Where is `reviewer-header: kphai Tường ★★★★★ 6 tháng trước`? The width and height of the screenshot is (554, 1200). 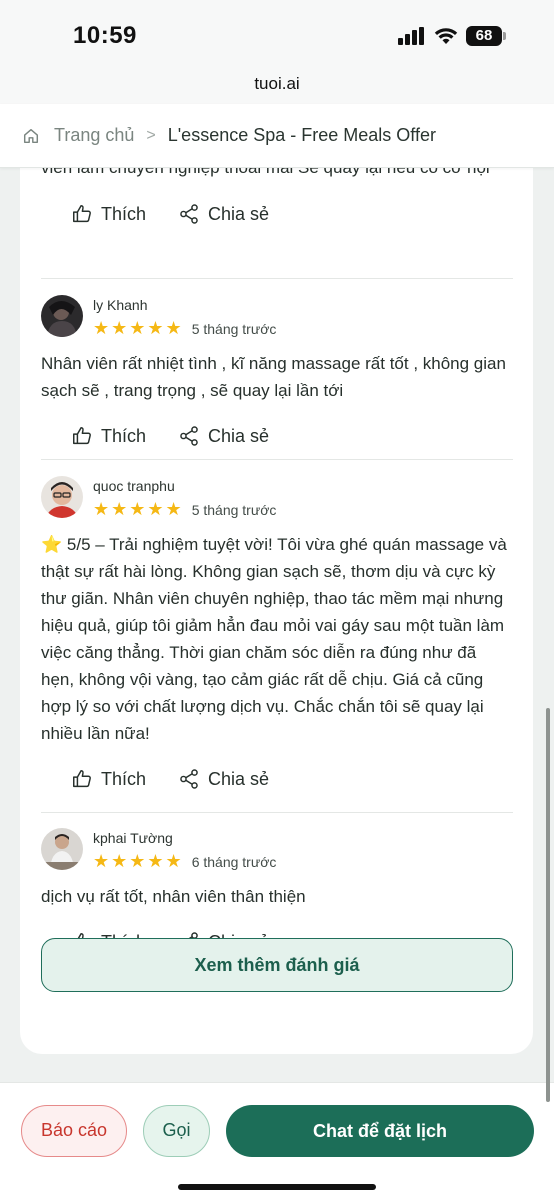
reviewer-header: kphai Tường ★★★★★ 6 tháng trước is located at coordinates (277, 850).